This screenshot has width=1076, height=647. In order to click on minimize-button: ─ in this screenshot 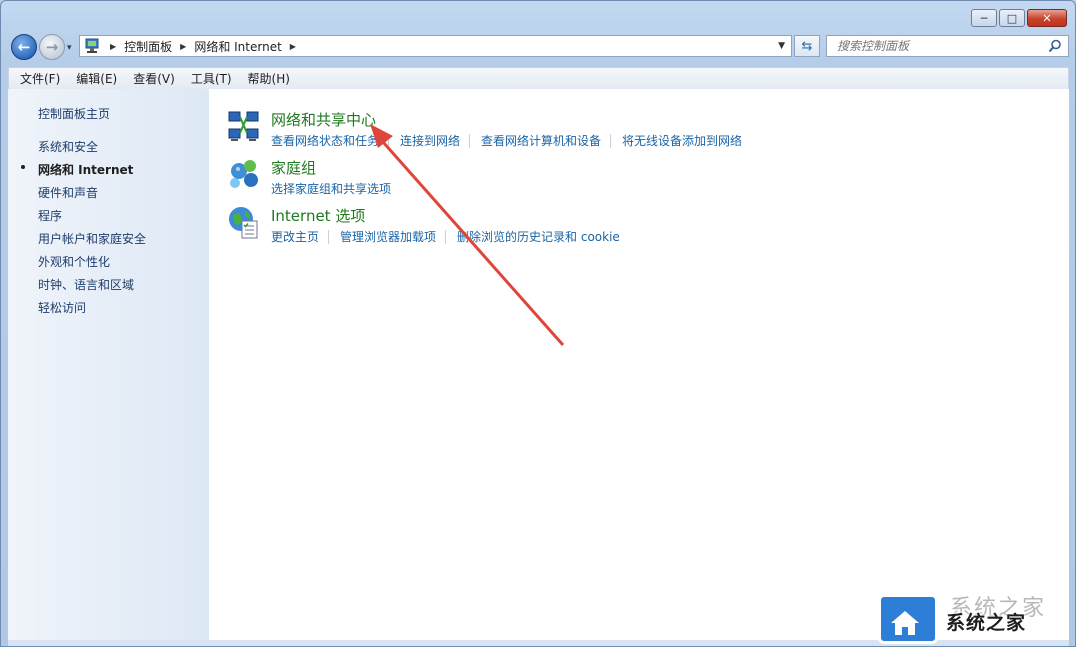, I will do `click(984, 18)`.